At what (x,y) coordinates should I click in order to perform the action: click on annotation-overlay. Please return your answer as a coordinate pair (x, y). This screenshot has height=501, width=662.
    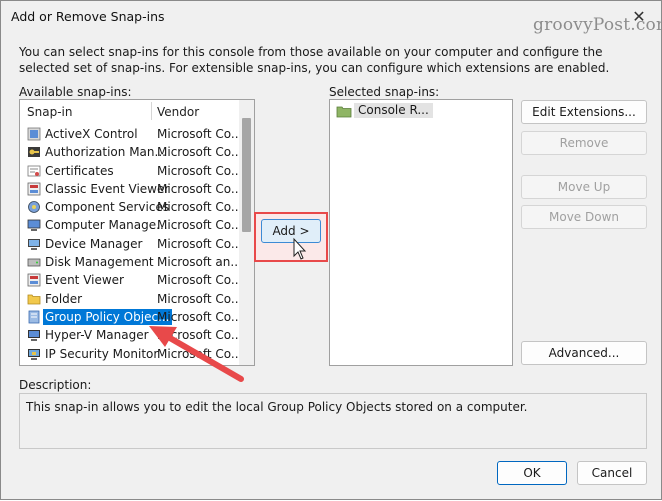
    Looking at the image, I should click on (228, 309).